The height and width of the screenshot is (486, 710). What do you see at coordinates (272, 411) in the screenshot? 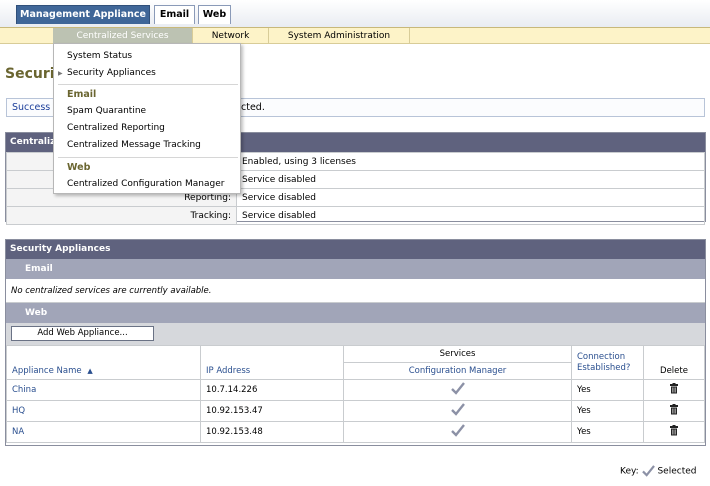
I see `appliance-ip: 10.92.153.47` at bounding box center [272, 411].